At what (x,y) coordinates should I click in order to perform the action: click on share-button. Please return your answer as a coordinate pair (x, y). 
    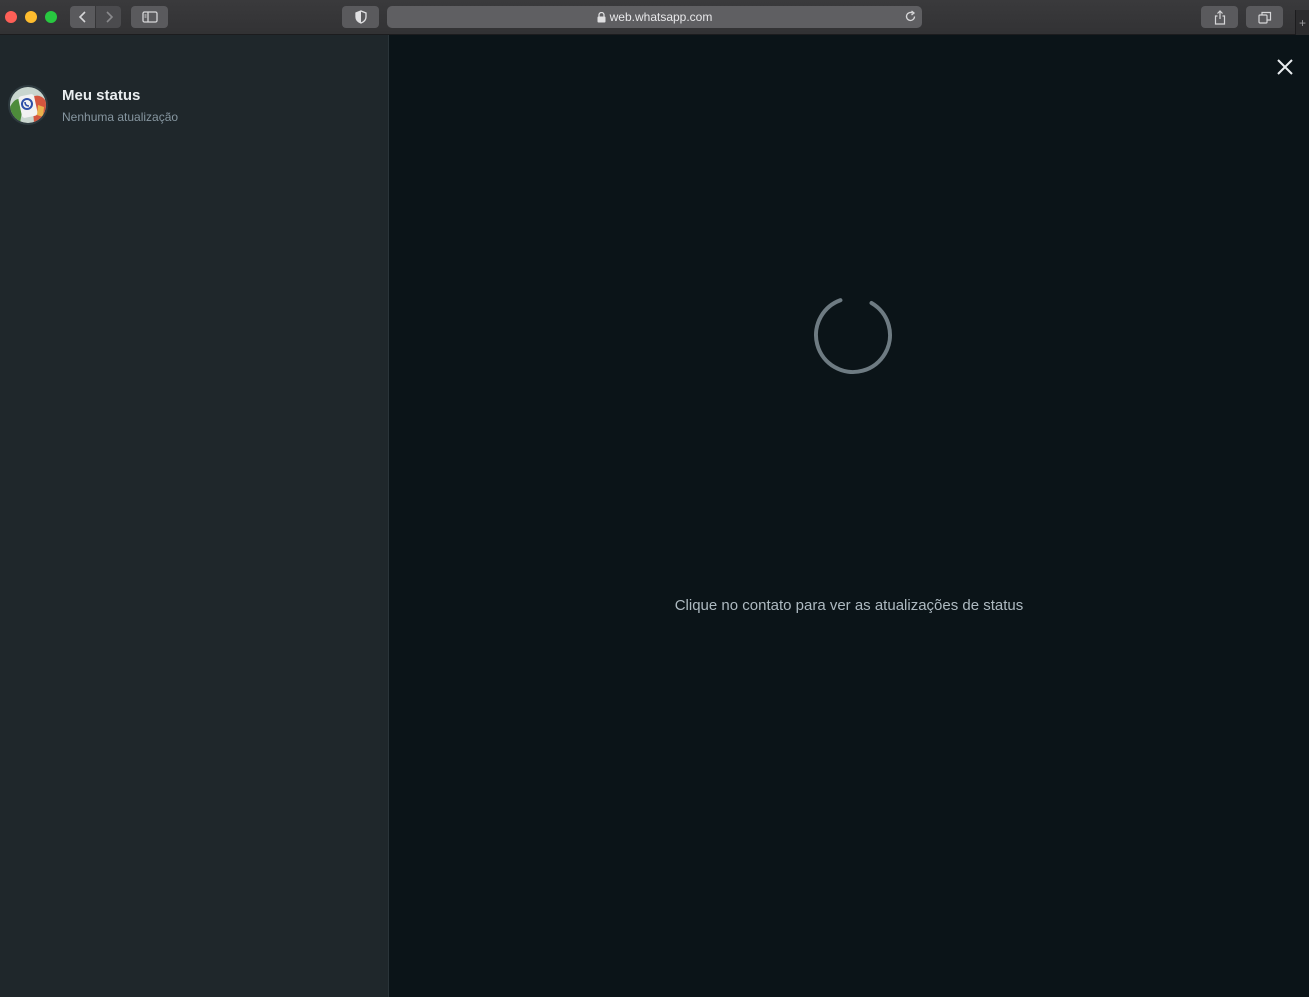
    Looking at the image, I should click on (1219, 17).